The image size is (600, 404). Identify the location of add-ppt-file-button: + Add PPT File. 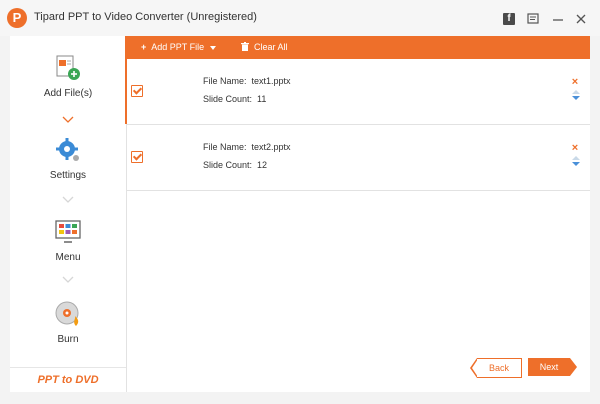
(179, 47).